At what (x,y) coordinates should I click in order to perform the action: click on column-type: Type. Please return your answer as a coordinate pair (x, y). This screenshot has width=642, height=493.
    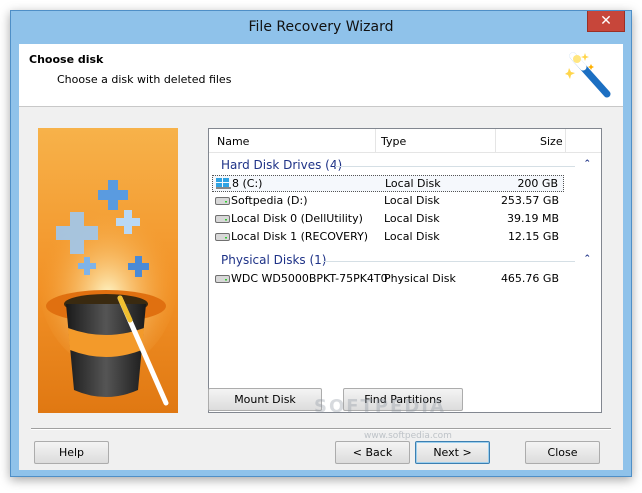
    Looking at the image, I should click on (393, 141).